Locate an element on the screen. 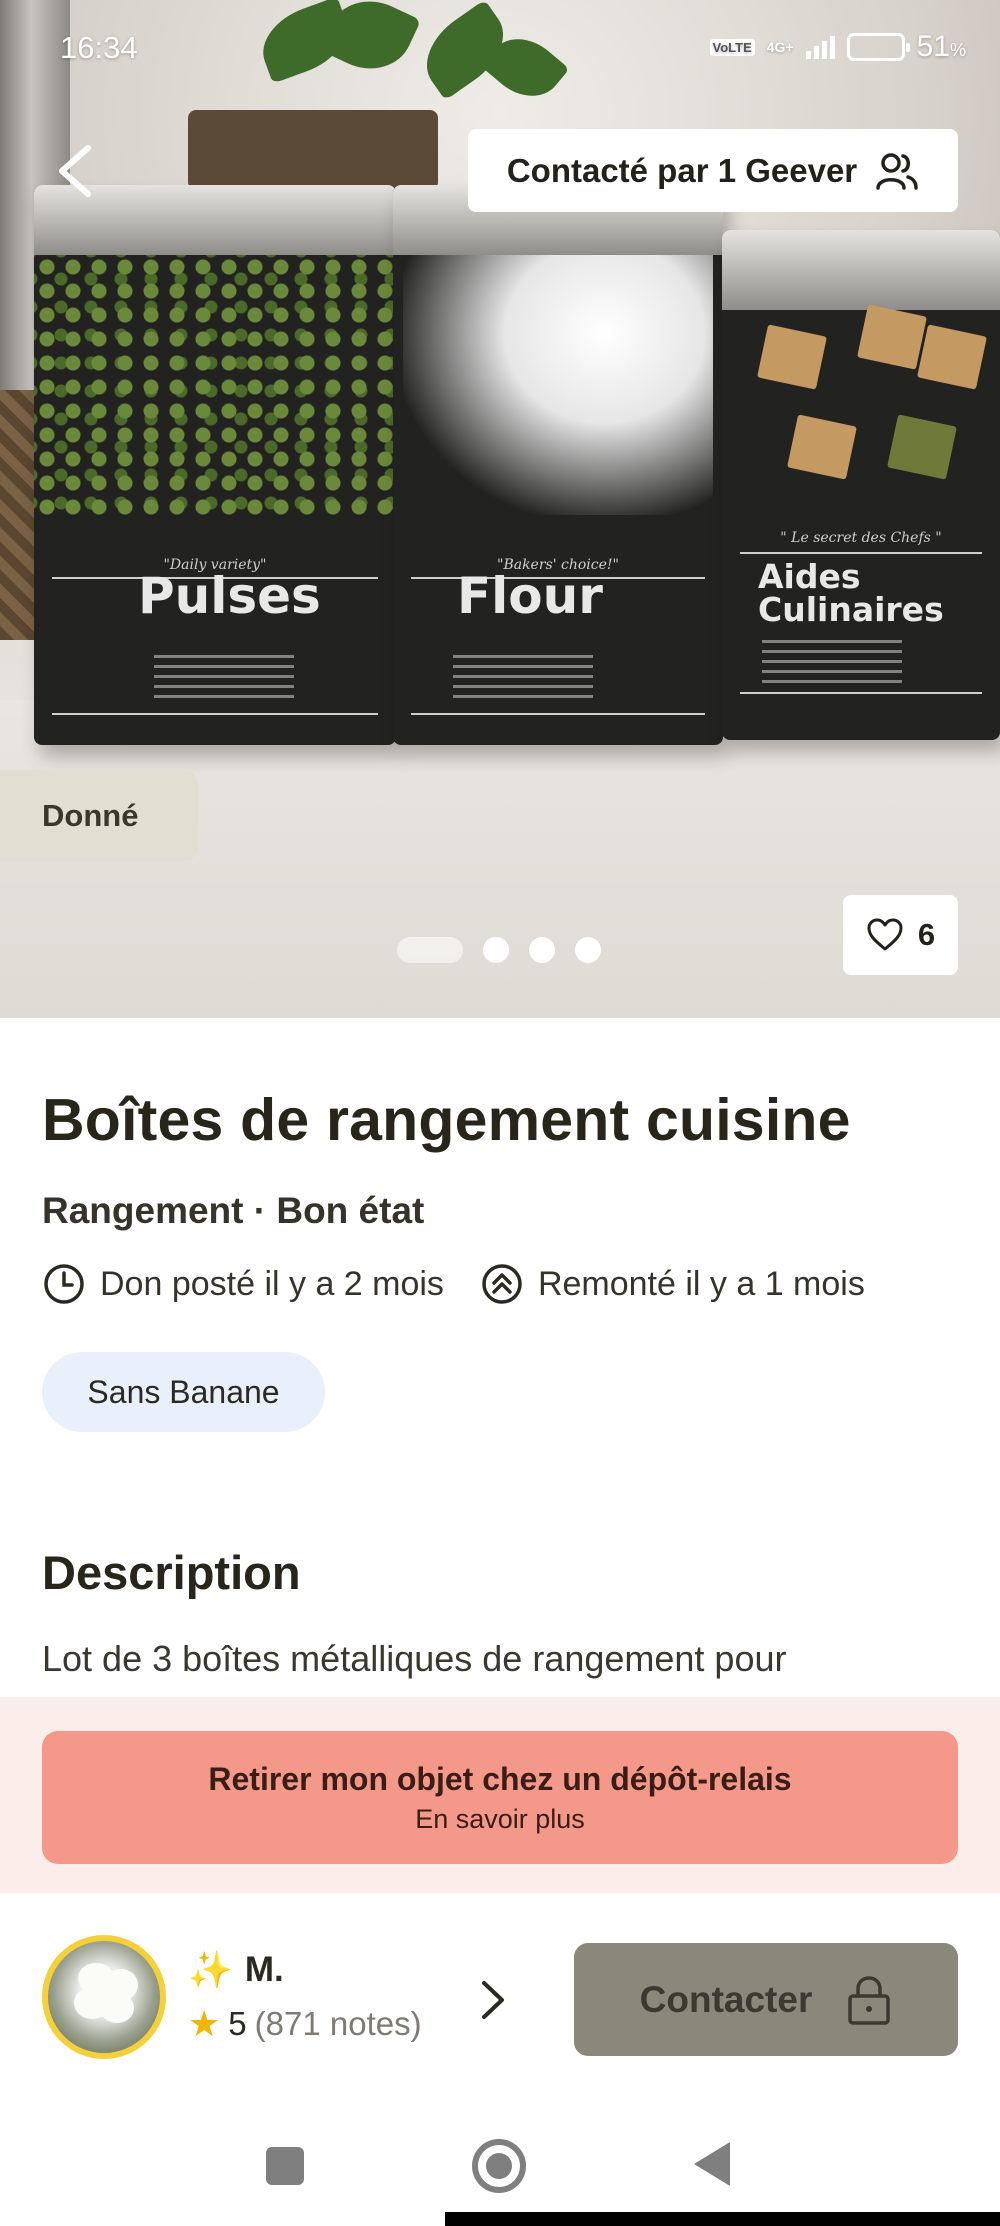 Image resolution: width=1000 pixels, height=2226 pixels. back-button is located at coordinates (75, 171).